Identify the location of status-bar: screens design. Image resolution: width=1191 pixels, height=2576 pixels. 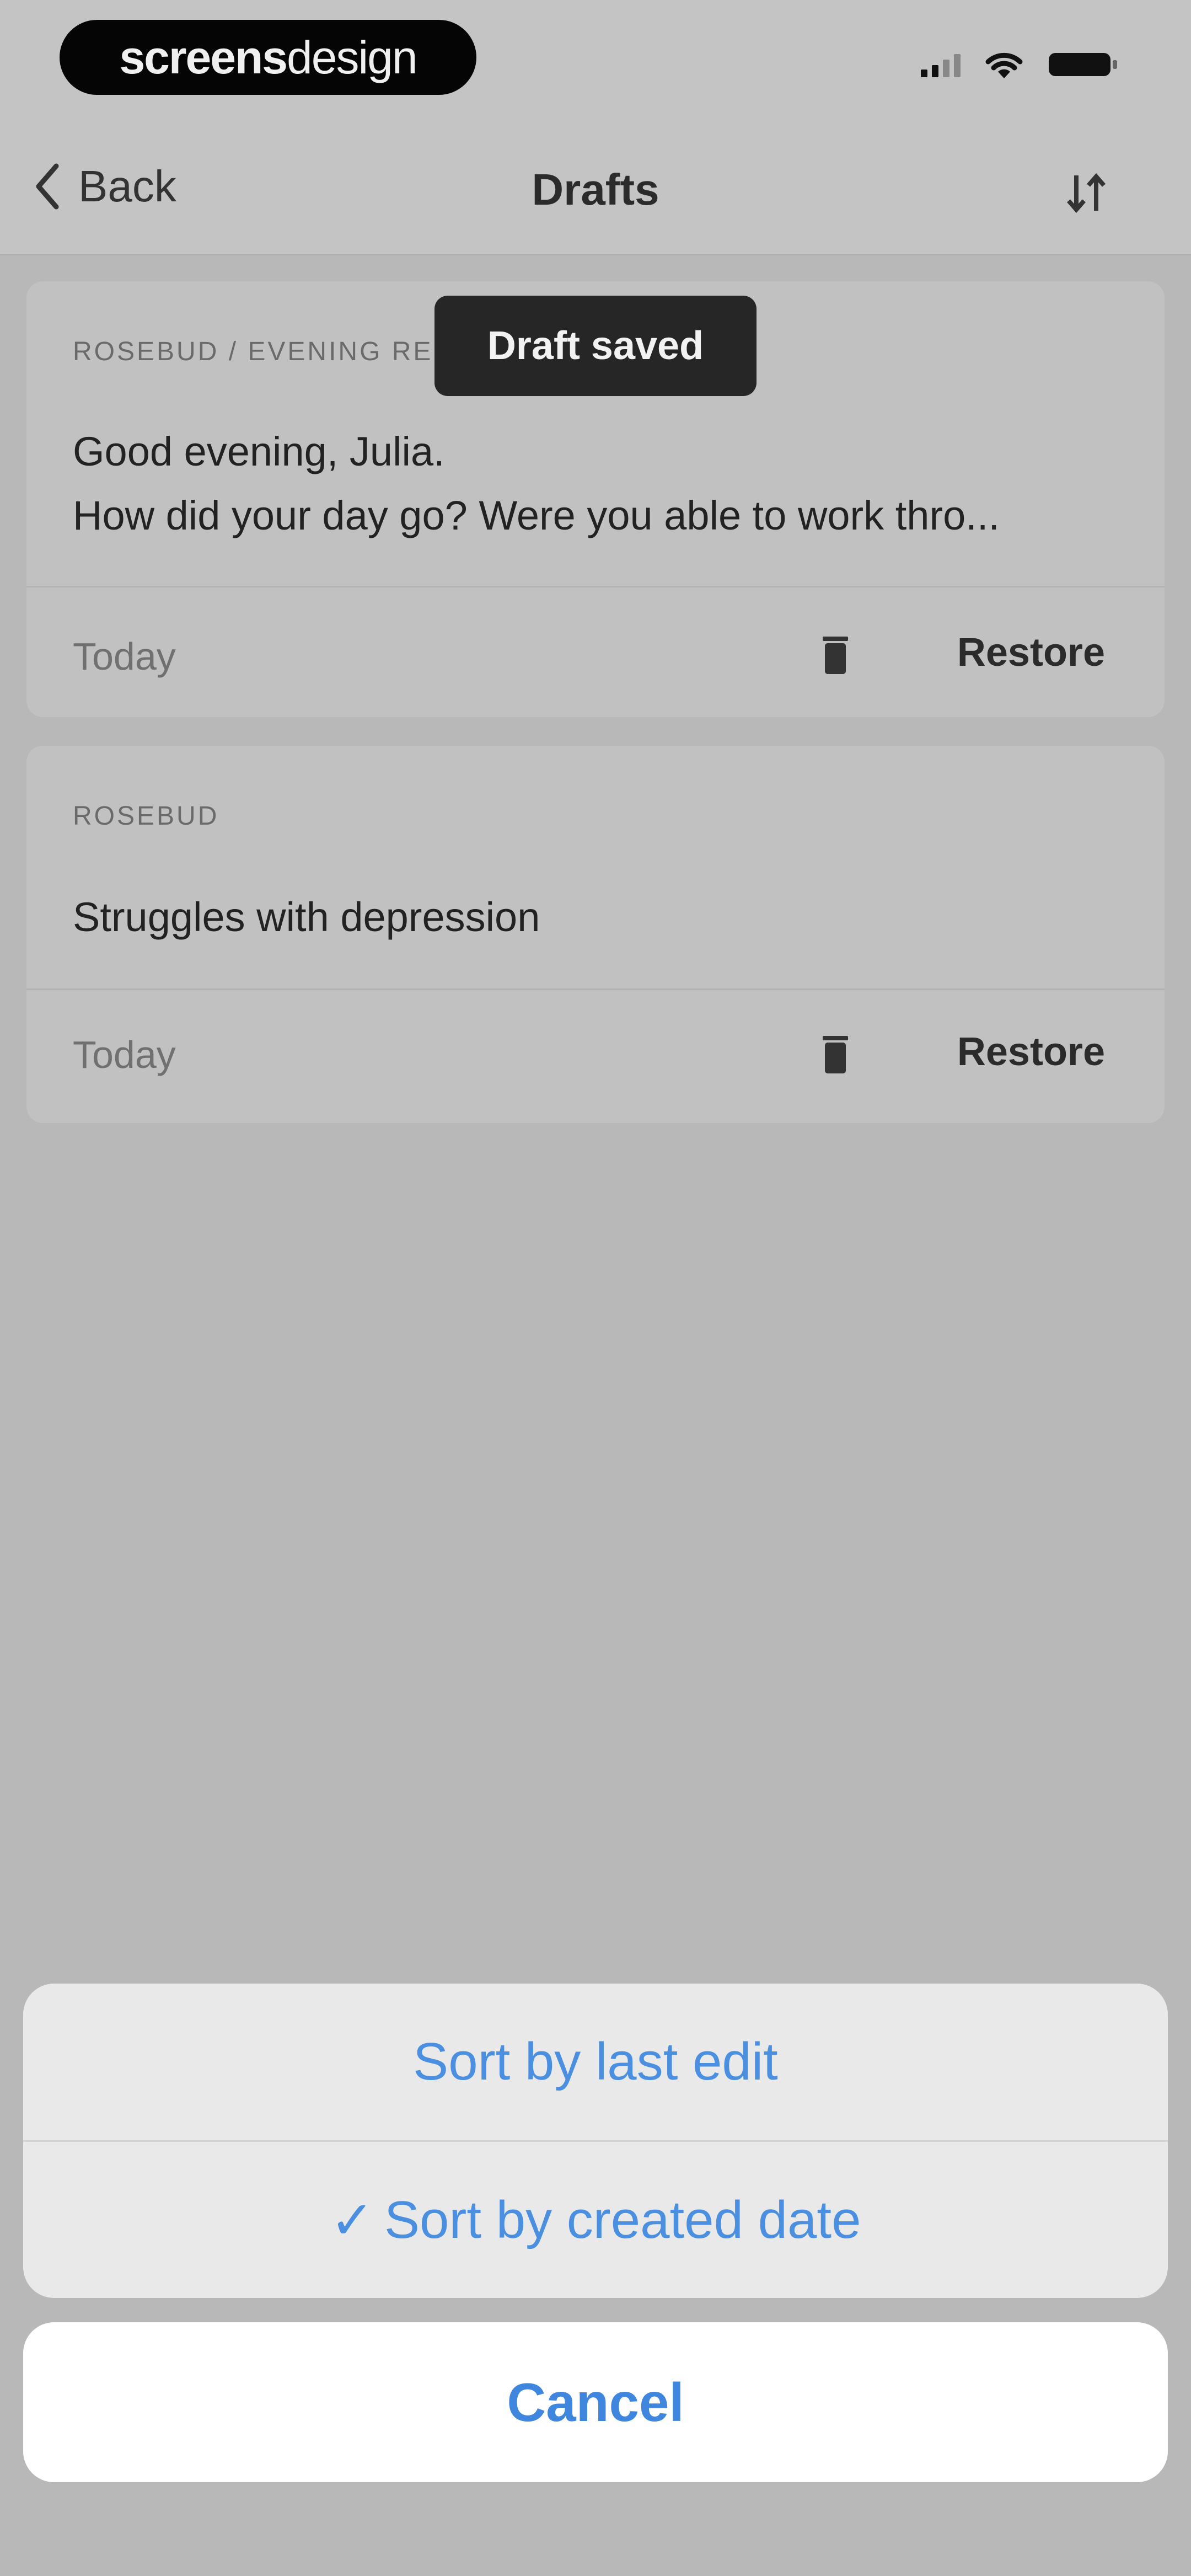
(595, 63).